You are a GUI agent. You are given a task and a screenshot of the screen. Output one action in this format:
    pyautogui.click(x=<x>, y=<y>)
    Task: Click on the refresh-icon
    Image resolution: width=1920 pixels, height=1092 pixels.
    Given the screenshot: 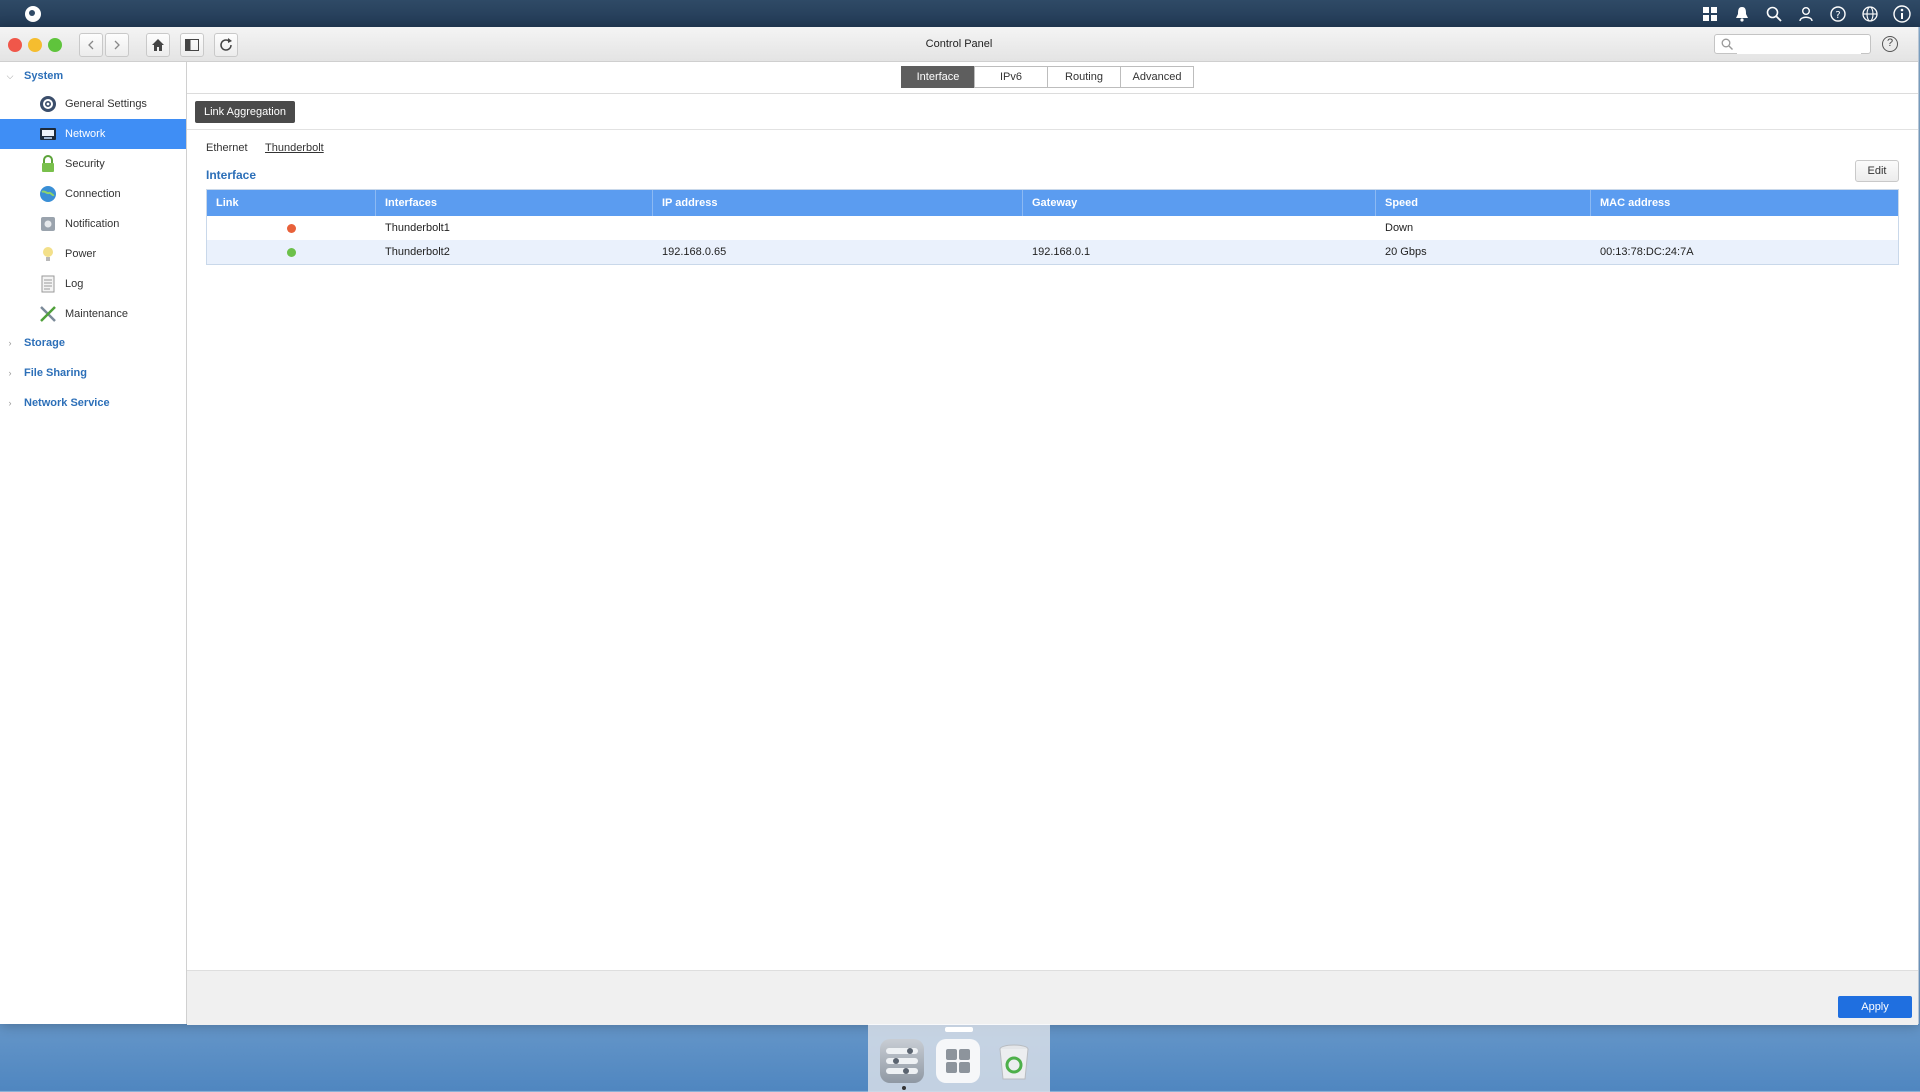 What is the action you would take?
    pyautogui.click(x=226, y=44)
    